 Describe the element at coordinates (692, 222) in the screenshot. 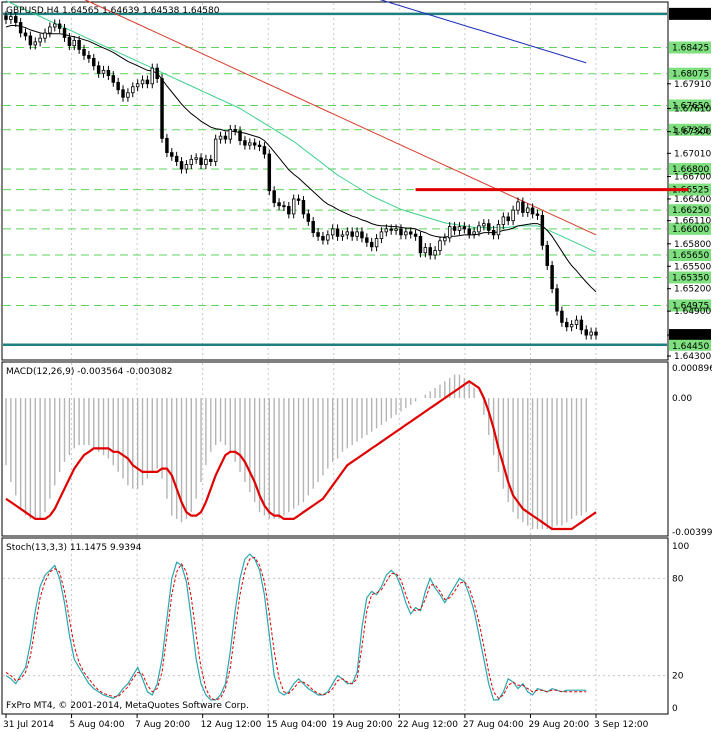

I see `price-tick-label: 1.66110` at that location.